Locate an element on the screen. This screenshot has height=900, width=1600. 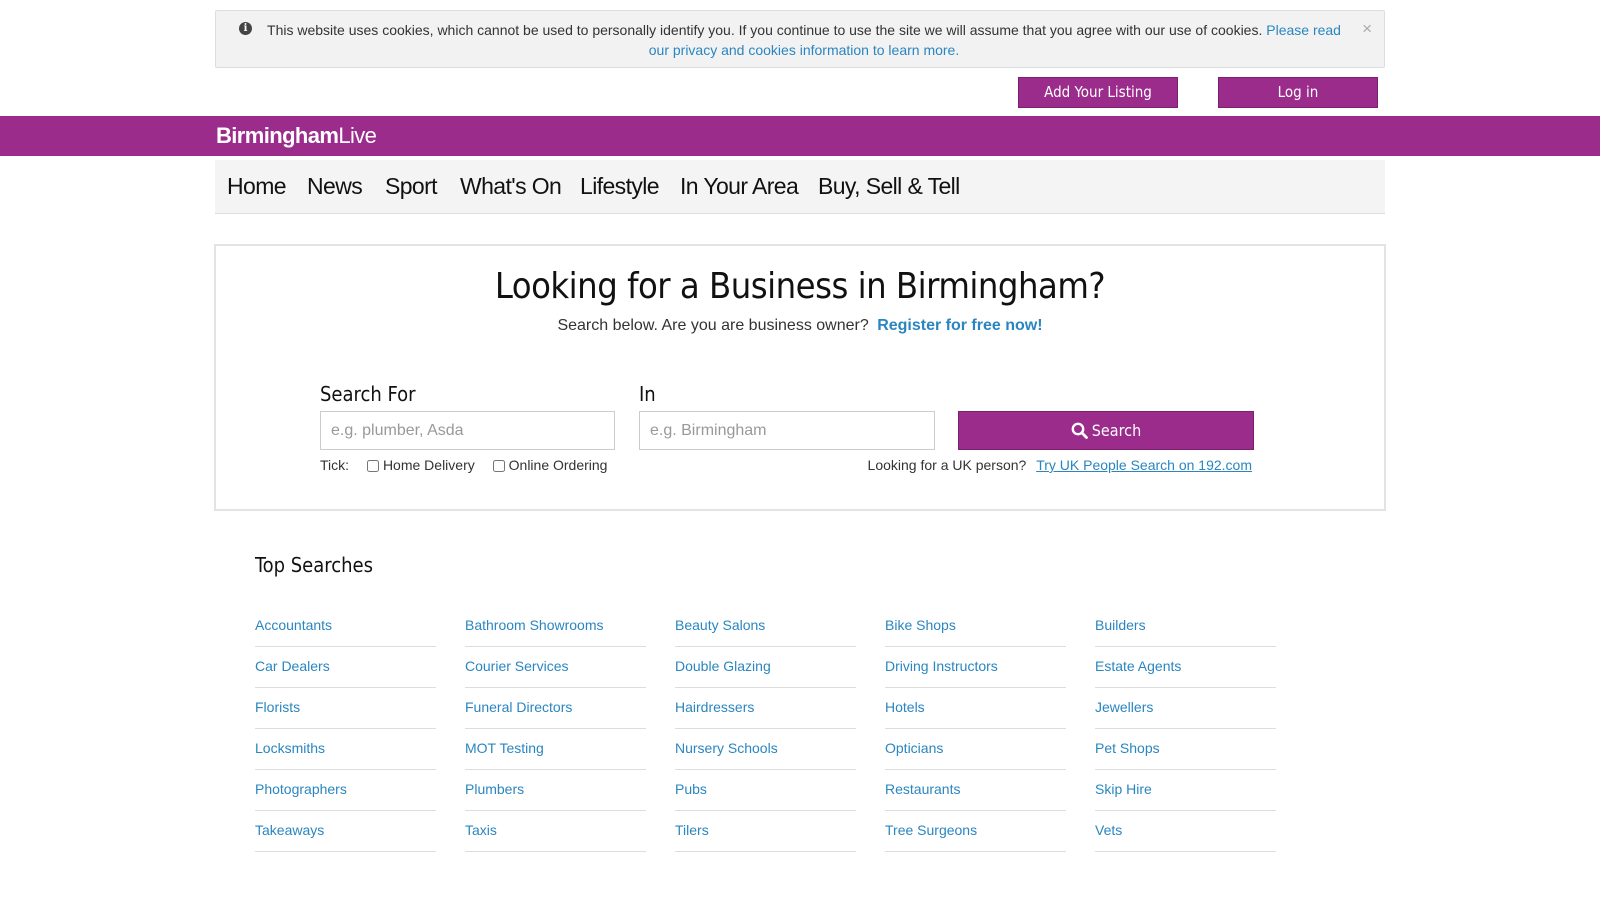
search-for-input is located at coordinates (467, 430).